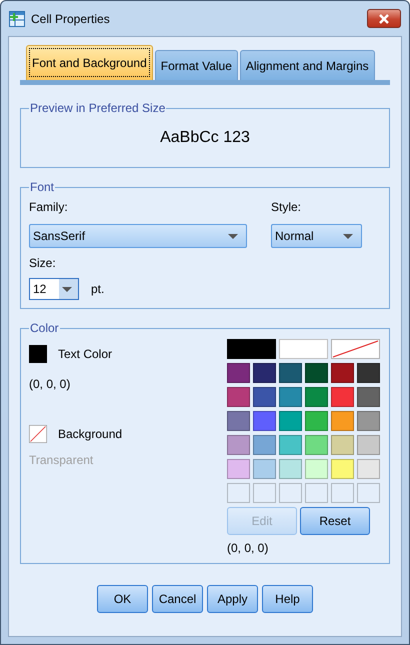 The height and width of the screenshot is (645, 410). I want to click on group-title: Color, so click(44, 328).